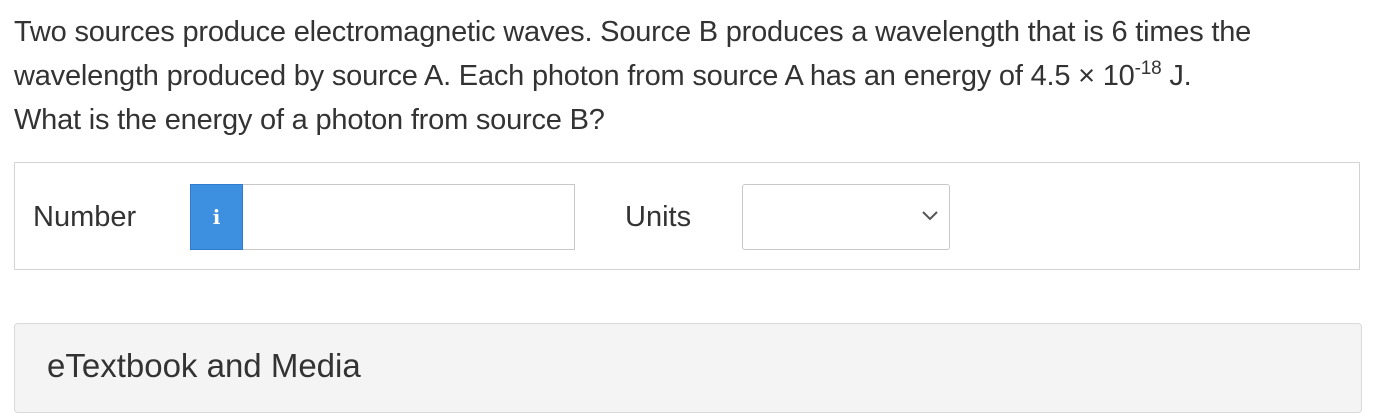 Image resolution: width=1380 pixels, height=413 pixels. Describe the element at coordinates (1176, 76) in the screenshot. I see `energy-unit: J.` at that location.